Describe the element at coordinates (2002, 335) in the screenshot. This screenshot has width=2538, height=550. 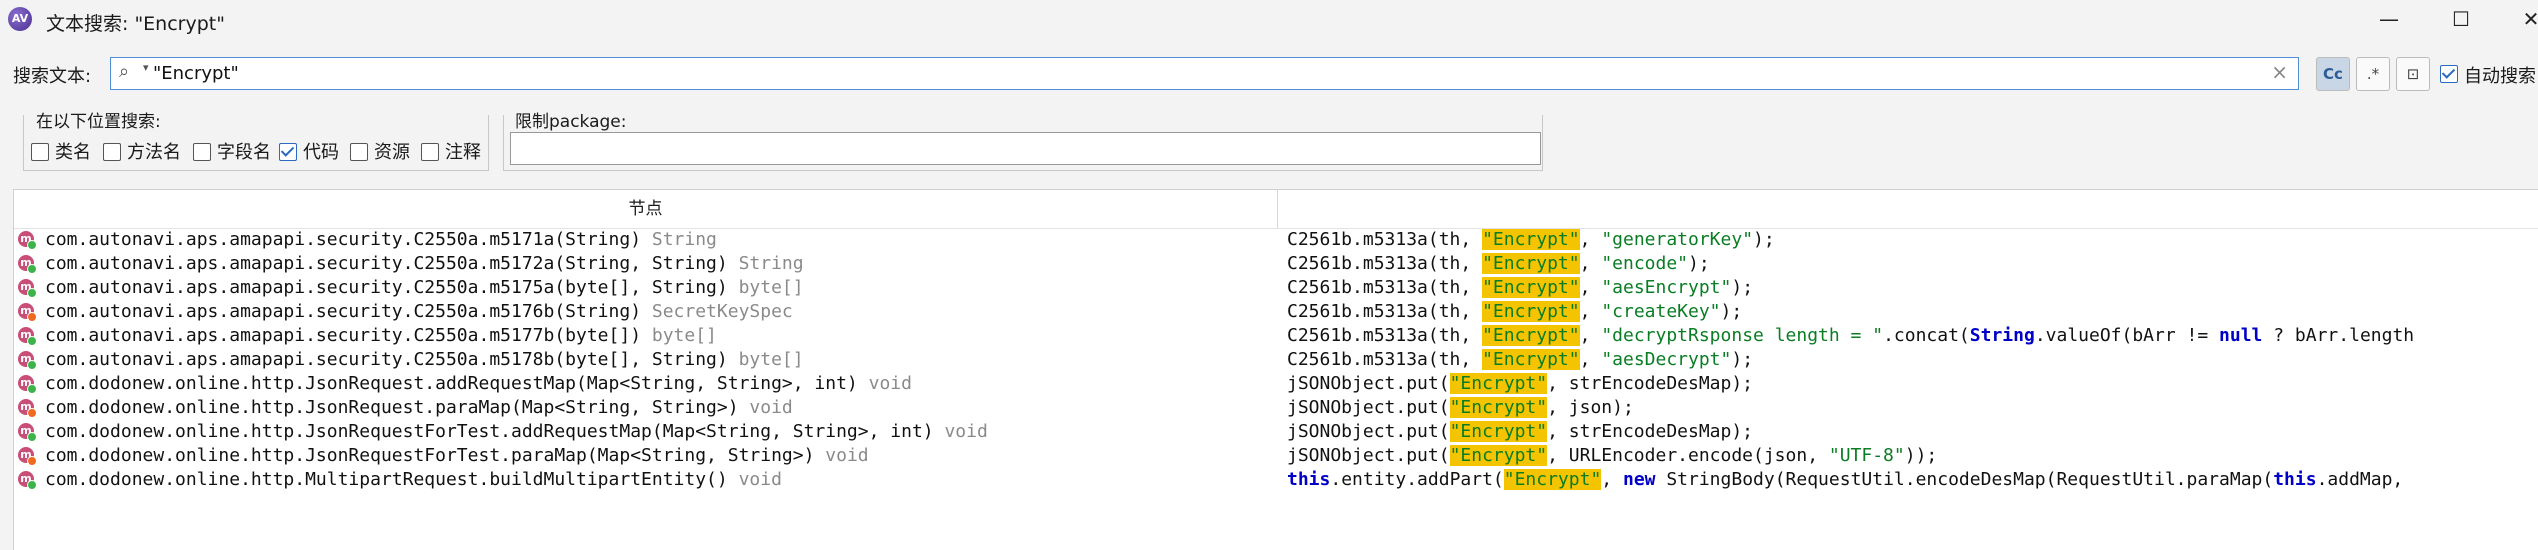
I see `code-token: String` at that location.